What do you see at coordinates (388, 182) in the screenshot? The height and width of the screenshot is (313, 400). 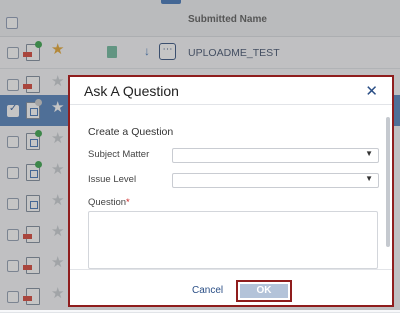 I see `scrollbar` at bounding box center [388, 182].